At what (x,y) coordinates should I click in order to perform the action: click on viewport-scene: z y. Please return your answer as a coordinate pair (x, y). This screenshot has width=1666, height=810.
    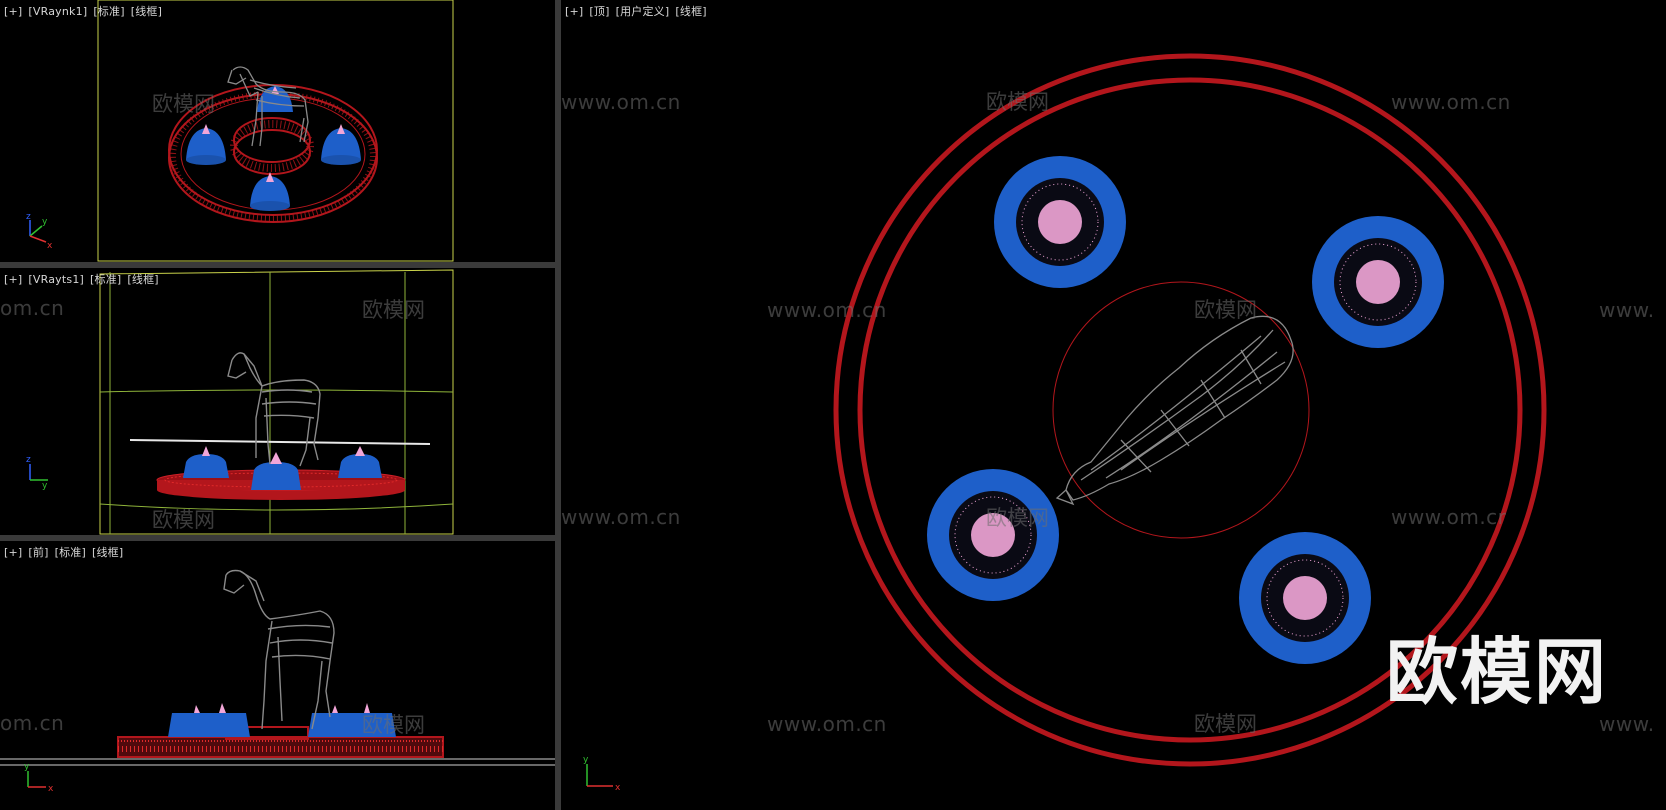
    Looking at the image, I should click on (240, 402).